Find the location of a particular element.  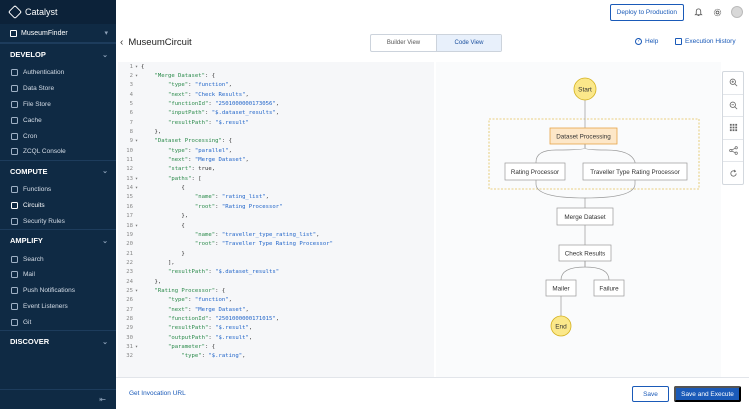

code-line: 32 "type": "$.rating", is located at coordinates (276, 356).